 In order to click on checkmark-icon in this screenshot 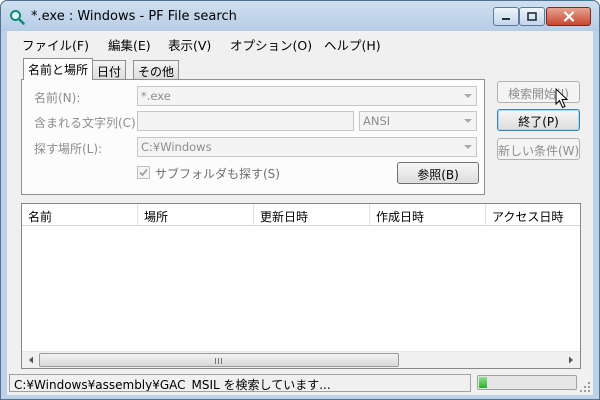, I will do `click(143, 172)`.